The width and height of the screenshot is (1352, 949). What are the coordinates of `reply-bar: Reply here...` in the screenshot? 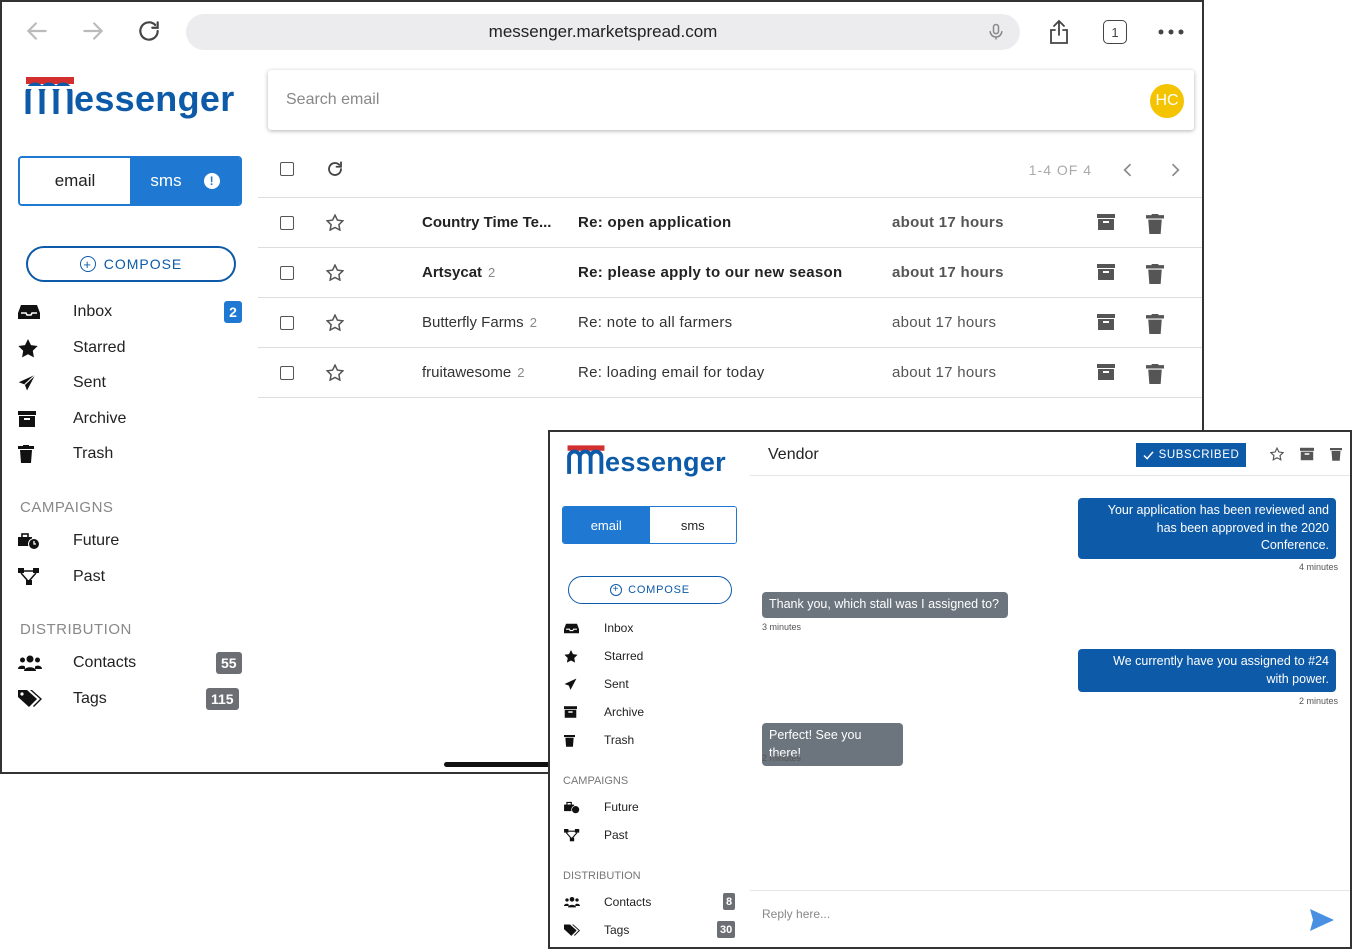 It's located at (1050, 918).